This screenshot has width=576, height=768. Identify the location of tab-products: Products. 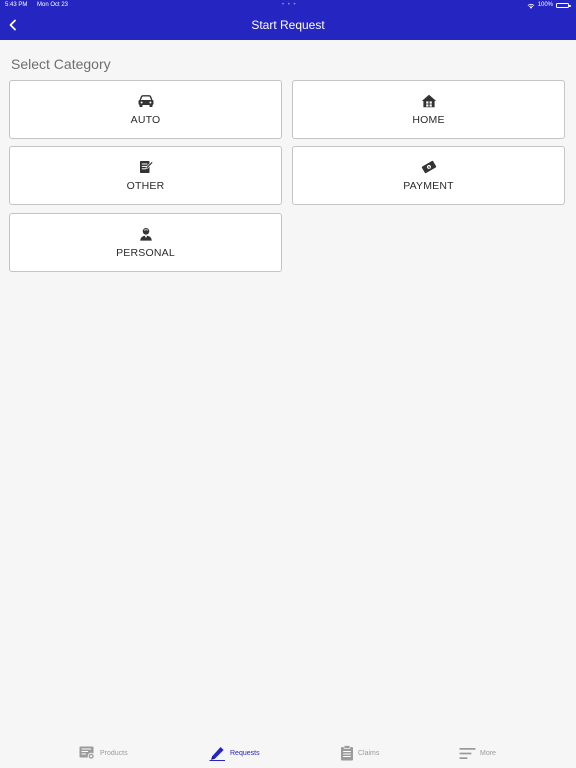
(103, 753).